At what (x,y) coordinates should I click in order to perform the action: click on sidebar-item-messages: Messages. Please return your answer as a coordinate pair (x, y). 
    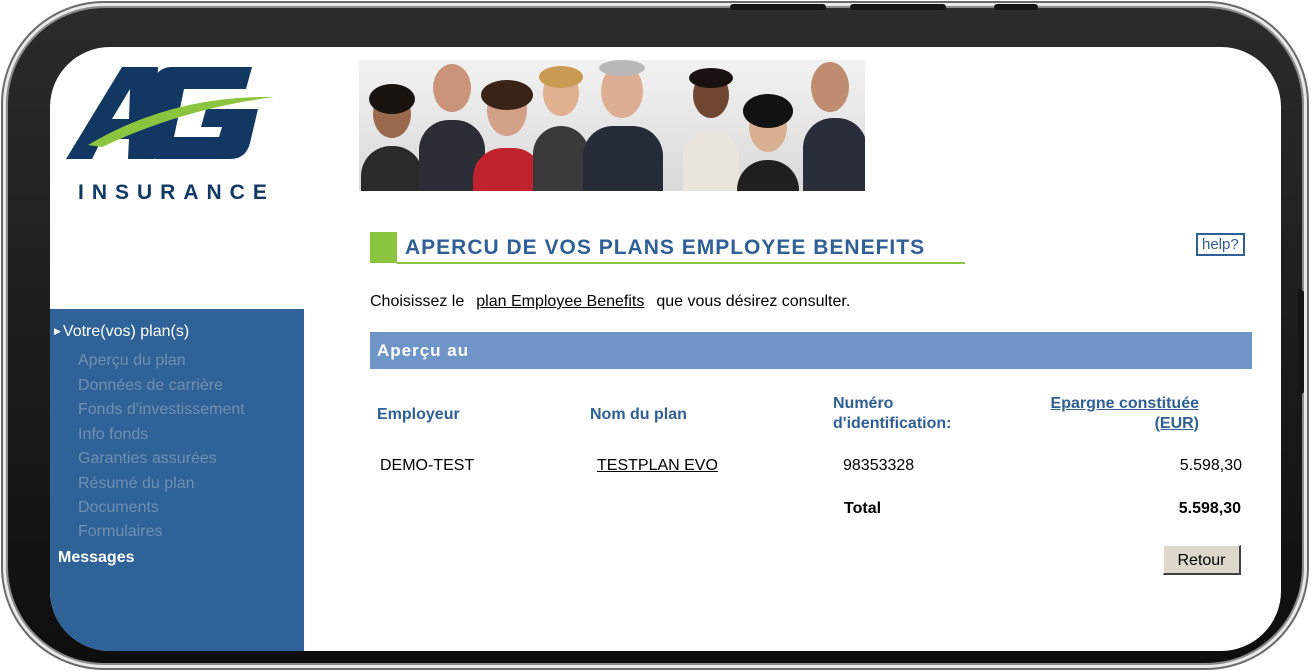
    Looking at the image, I should click on (96, 558).